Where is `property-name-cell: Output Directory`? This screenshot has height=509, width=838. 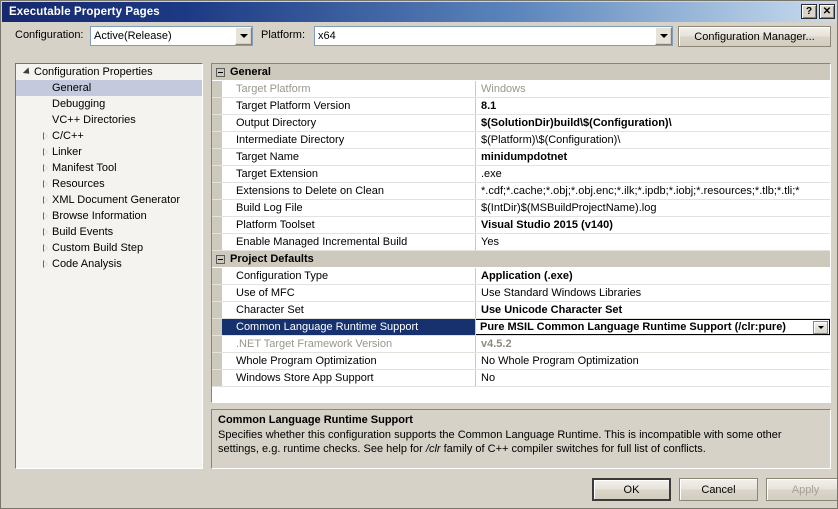
property-name-cell: Output Directory is located at coordinates (349, 123).